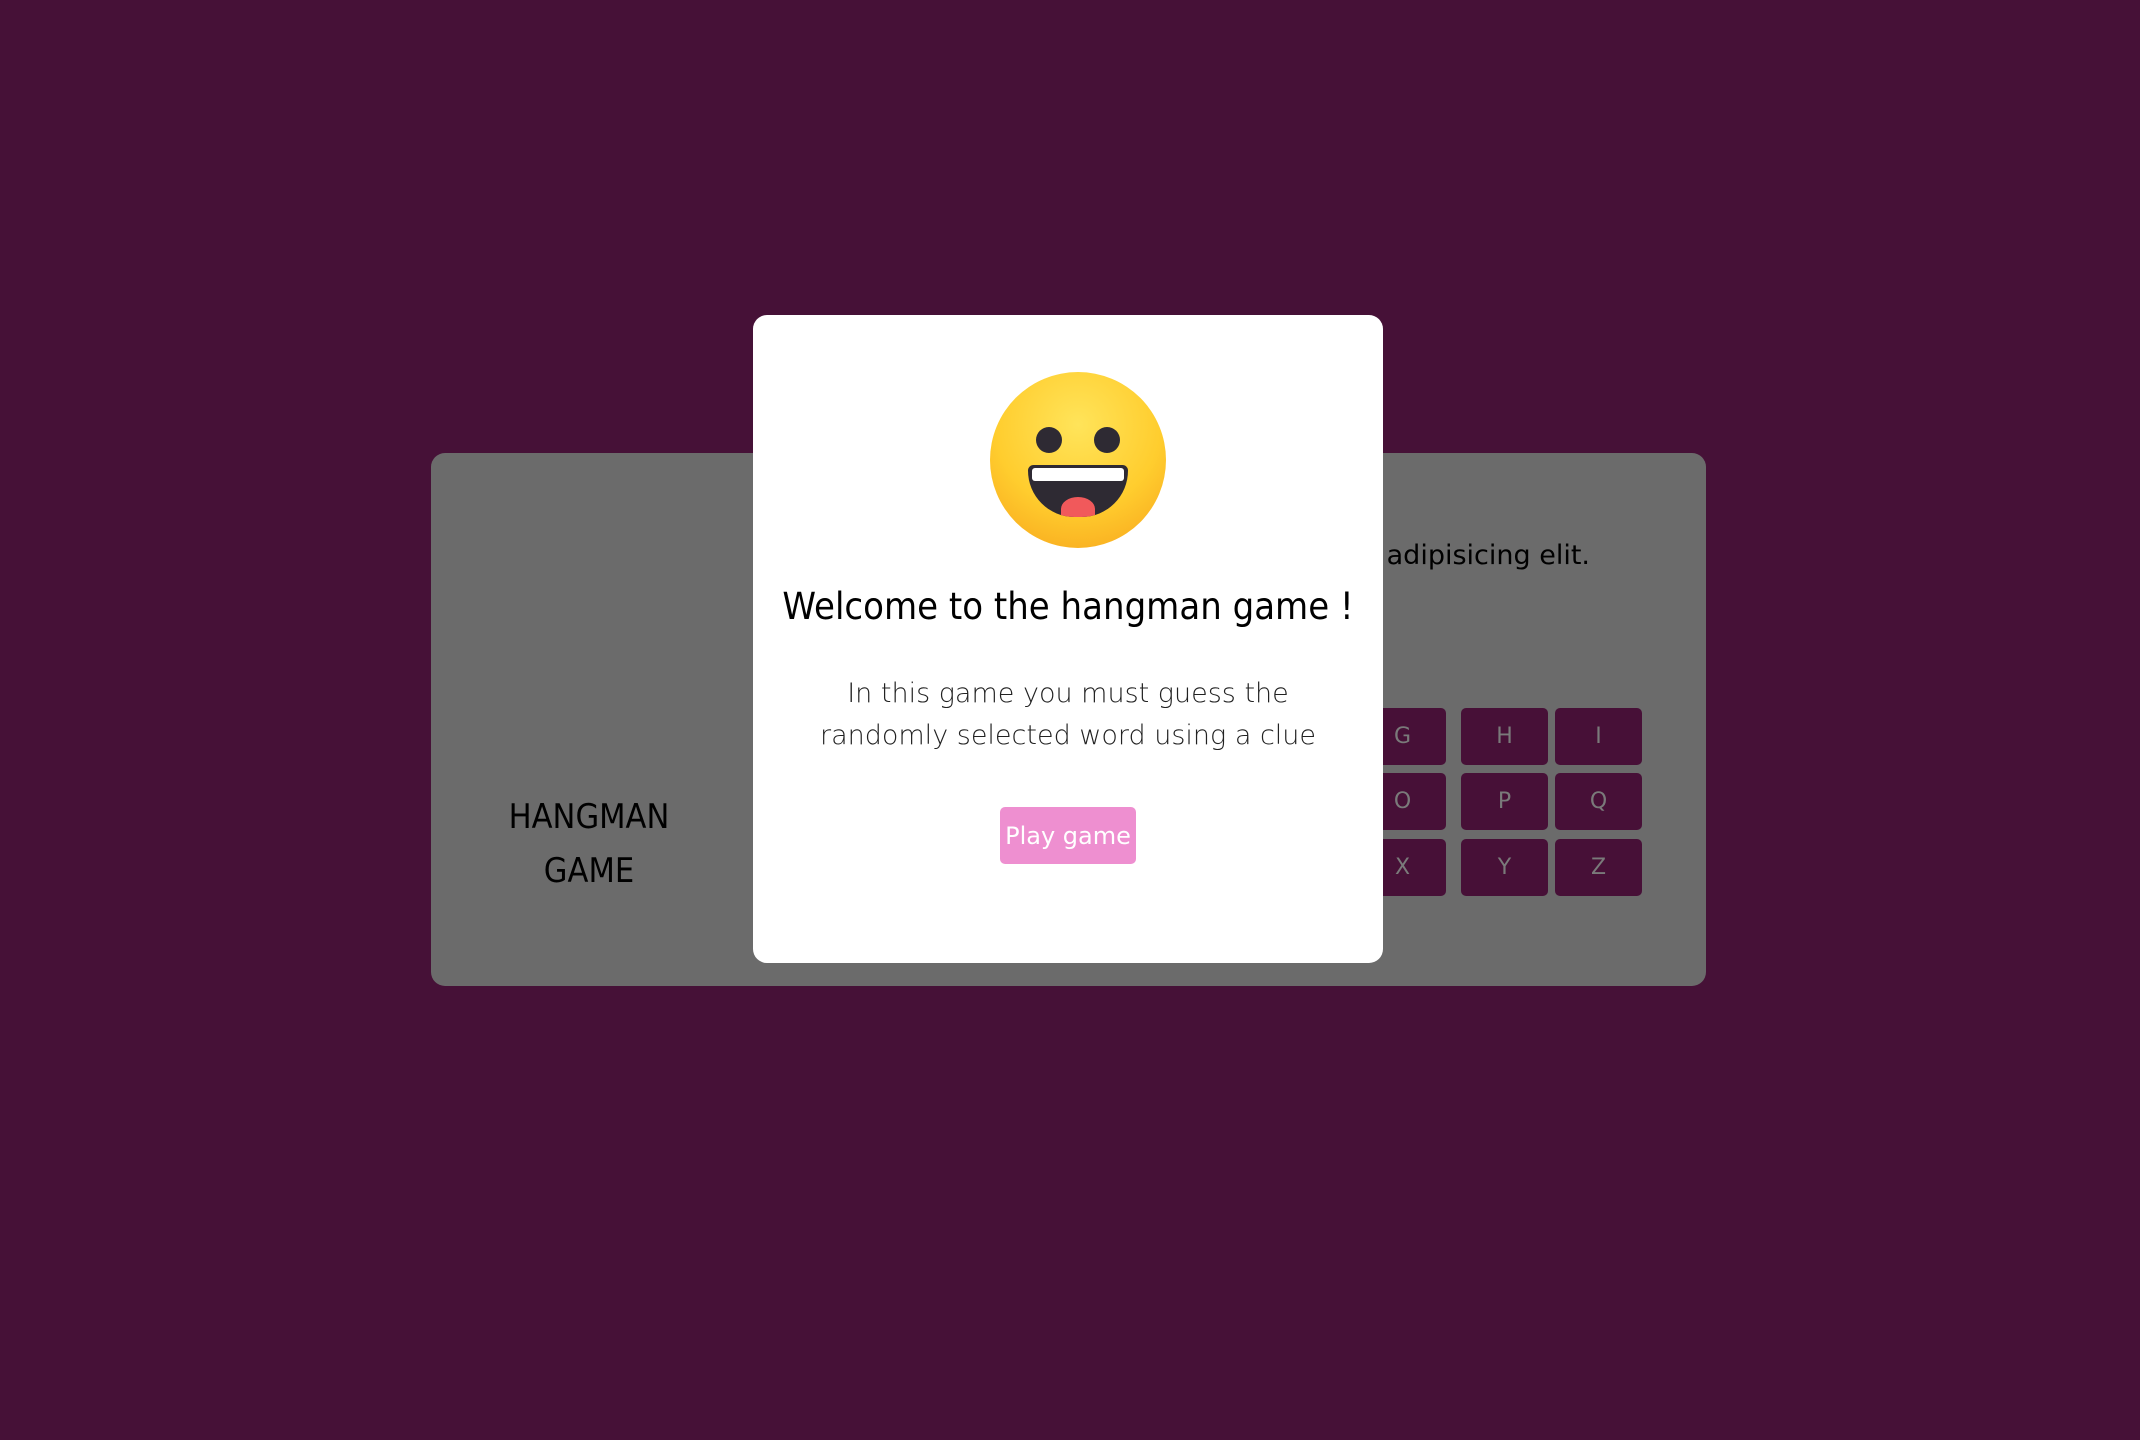  What do you see at coordinates (589, 817) in the screenshot?
I see `game-title-line1: HANGMAN` at bounding box center [589, 817].